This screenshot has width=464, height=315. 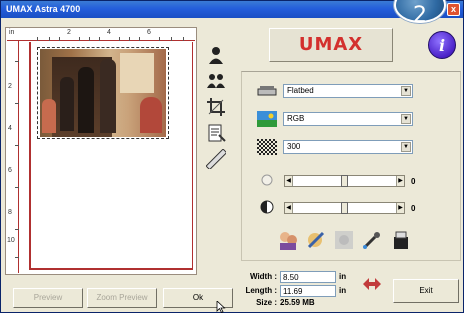 What do you see at coordinates (12, 32) in the screenshot?
I see `ruler-unit: in` at bounding box center [12, 32].